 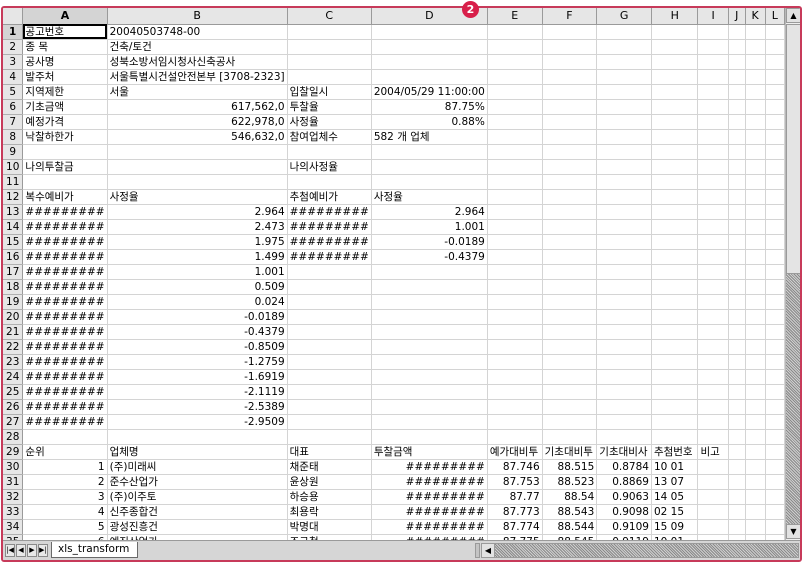 I want to click on cell-j9, so click(x=737, y=152).